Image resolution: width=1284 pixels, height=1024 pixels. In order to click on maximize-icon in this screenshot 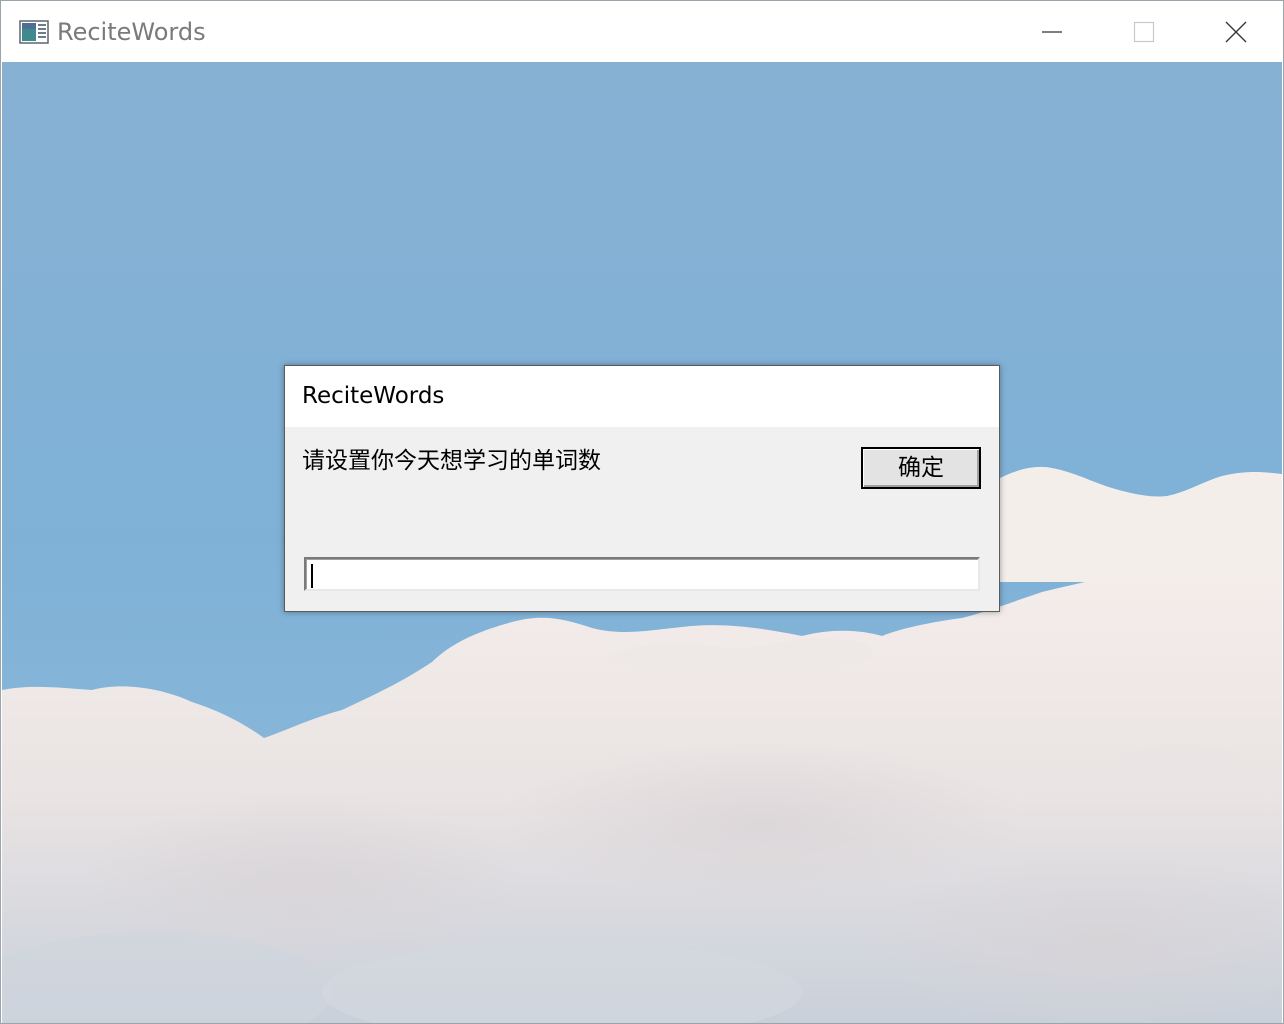, I will do `click(1144, 32)`.